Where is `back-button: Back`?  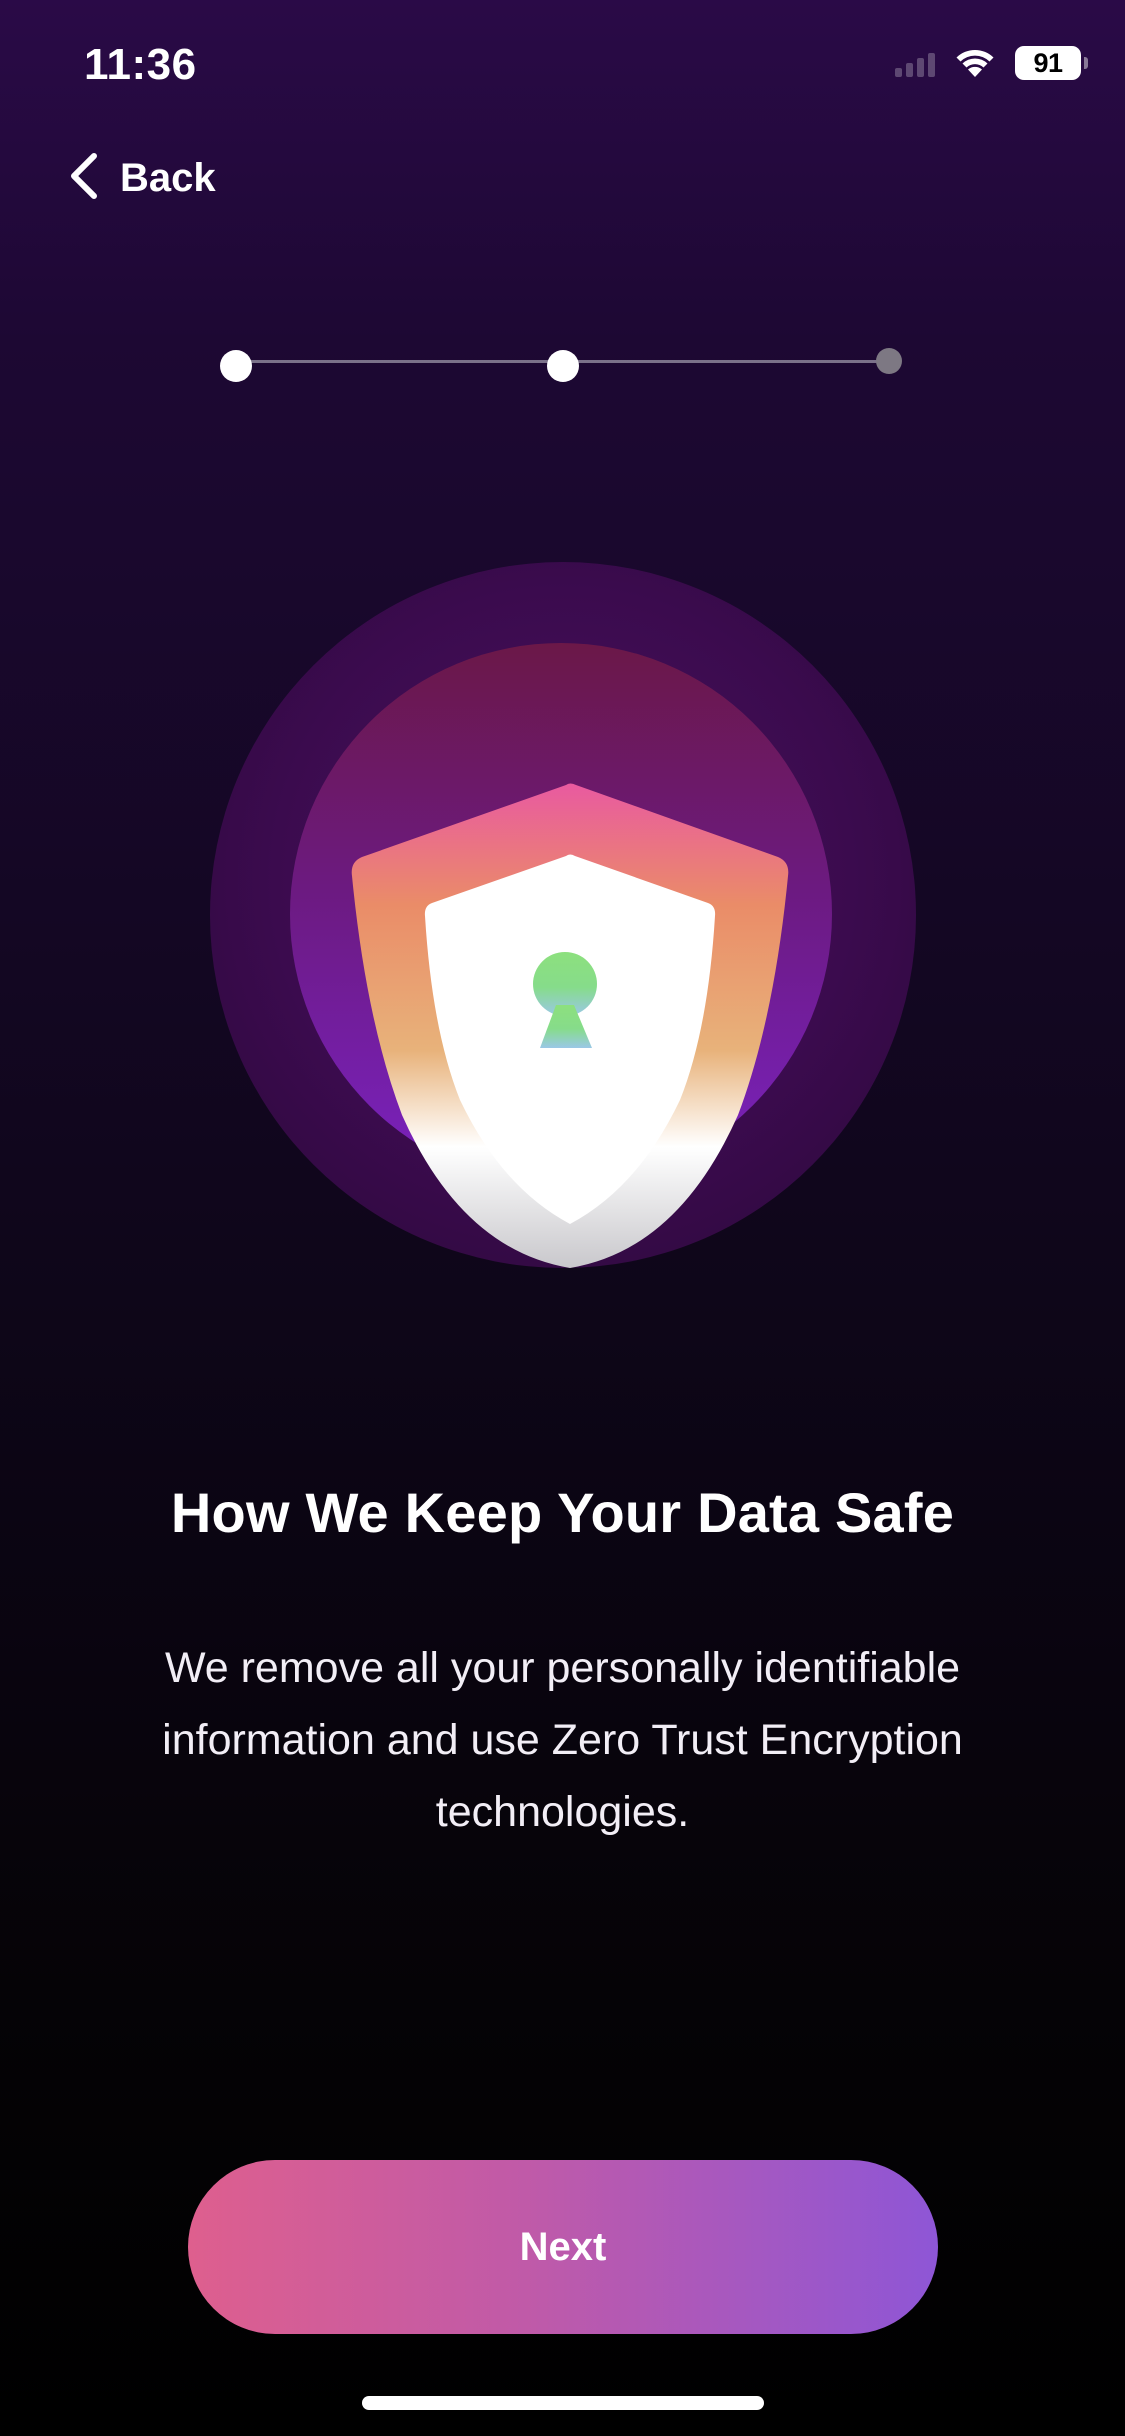 back-button: Back is located at coordinates (141, 178).